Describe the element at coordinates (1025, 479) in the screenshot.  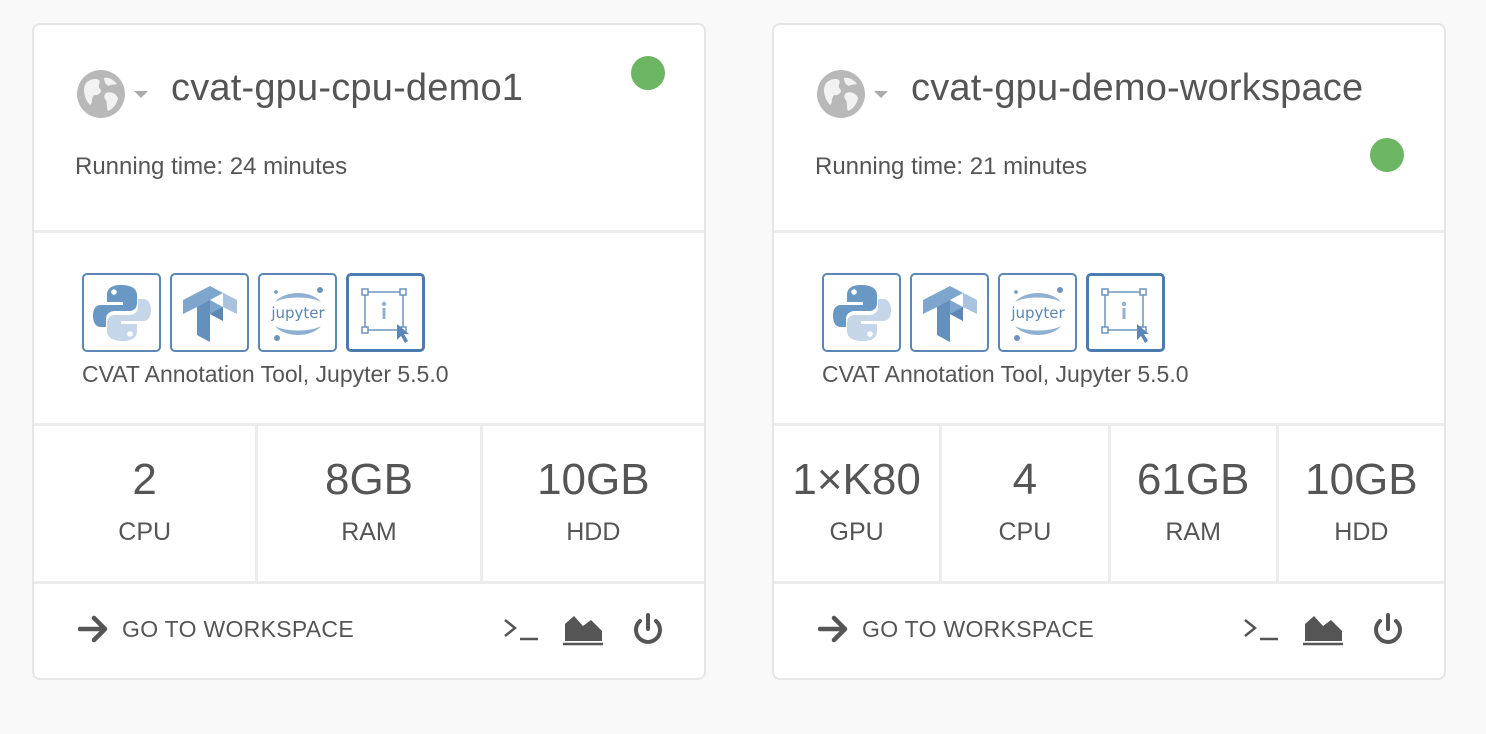
I see `resource-value: 4` at that location.